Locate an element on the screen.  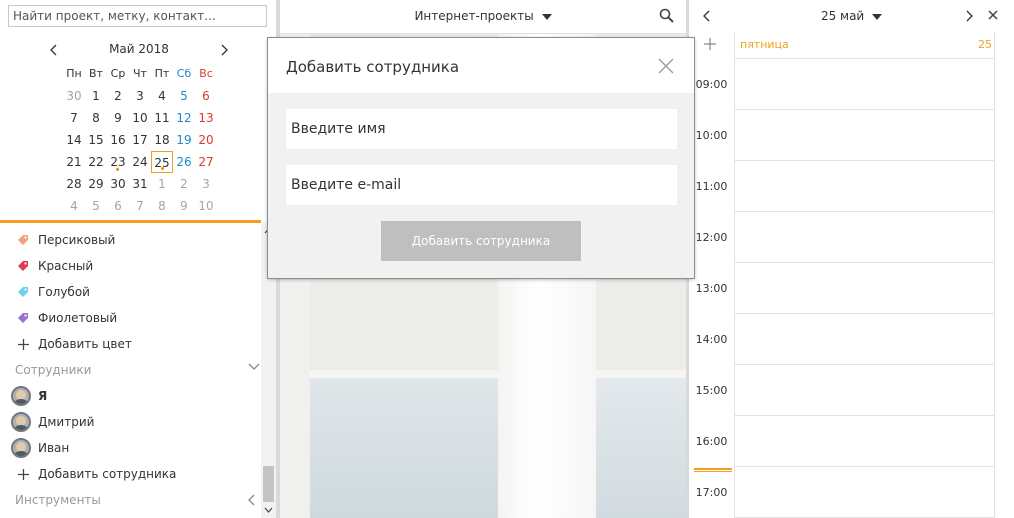
weekday-header: Ср is located at coordinates (118, 73).